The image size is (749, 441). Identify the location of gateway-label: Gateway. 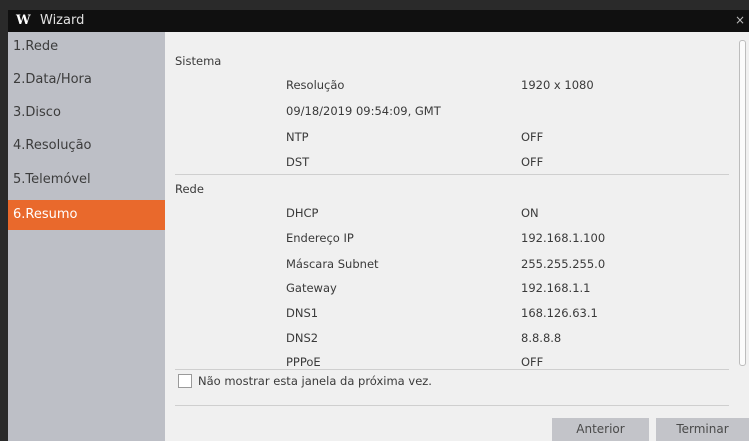
(311, 288).